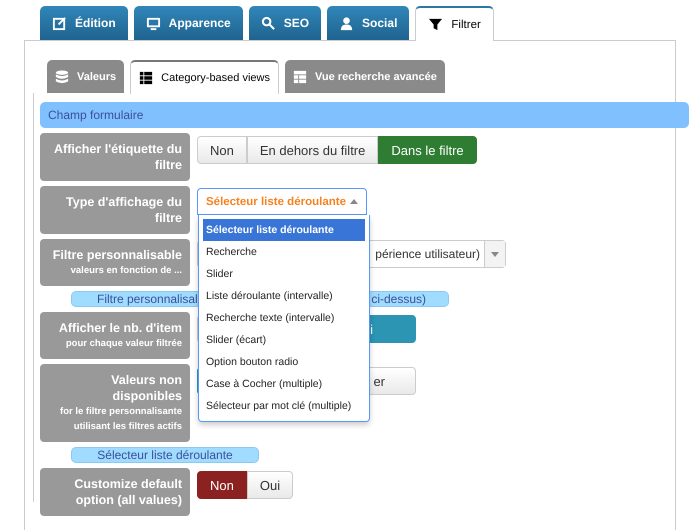  What do you see at coordinates (120, 419) in the screenshot?
I see `label-hint: for le filtre personnalisante utilisant les filtres actifs` at bounding box center [120, 419].